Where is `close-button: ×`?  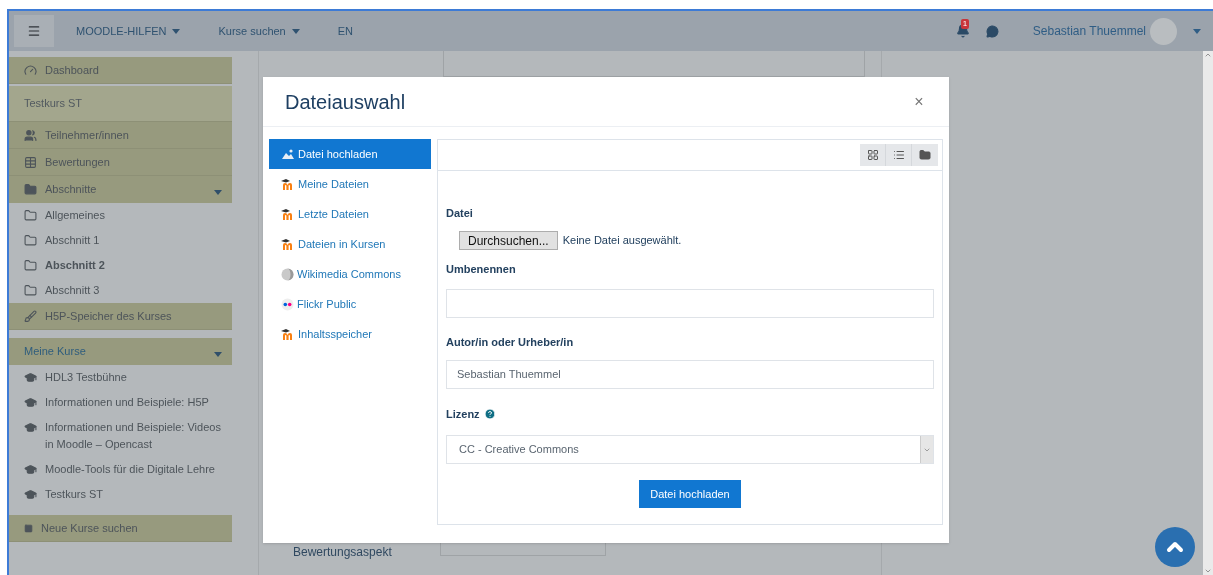 close-button: × is located at coordinates (919, 101).